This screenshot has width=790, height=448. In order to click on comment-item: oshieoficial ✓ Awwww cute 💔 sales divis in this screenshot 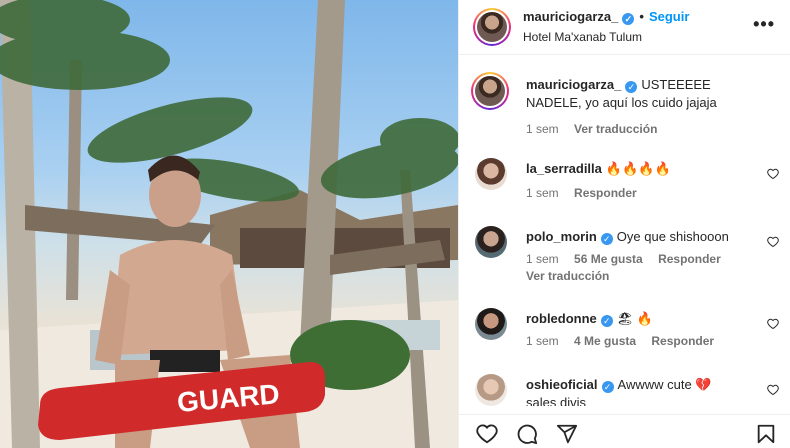, I will do `click(624, 389)`.